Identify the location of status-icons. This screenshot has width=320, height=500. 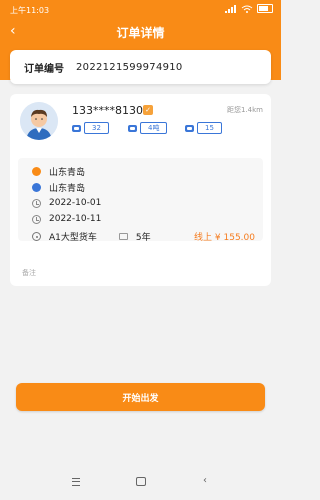
(249, 8).